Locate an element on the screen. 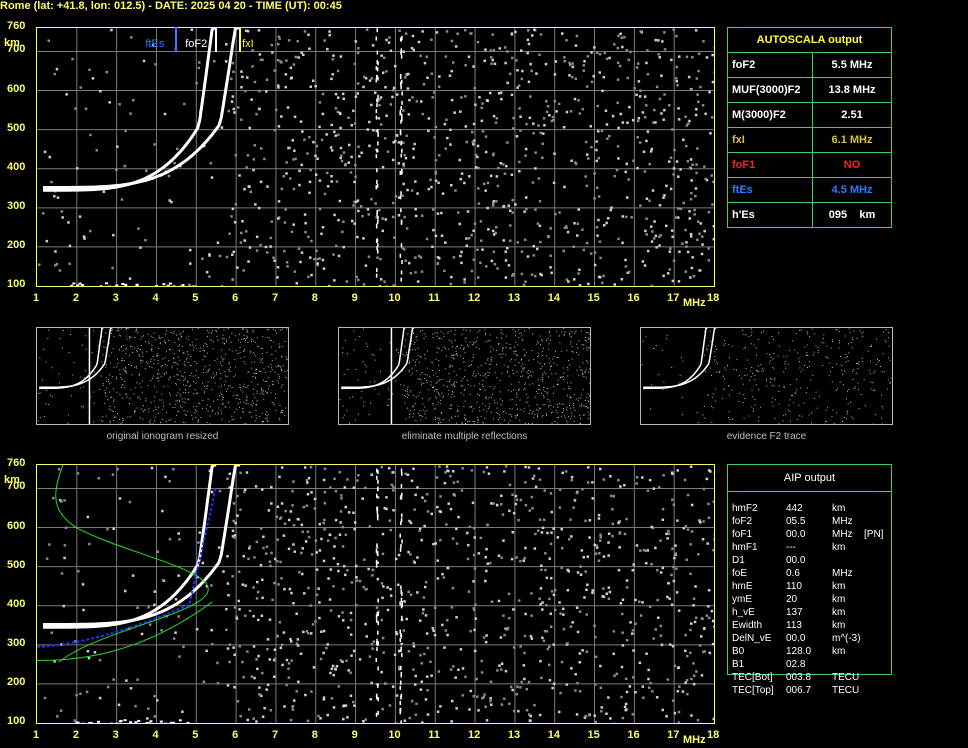  bottom-x-tick-label: 16 is located at coordinates (633, 735).